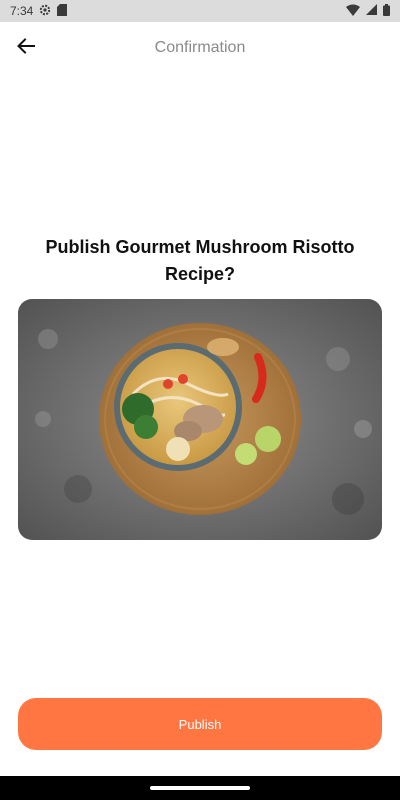 The width and height of the screenshot is (400, 800). Describe the element at coordinates (200, 11) in the screenshot. I see `status-bar: 7:34` at that location.